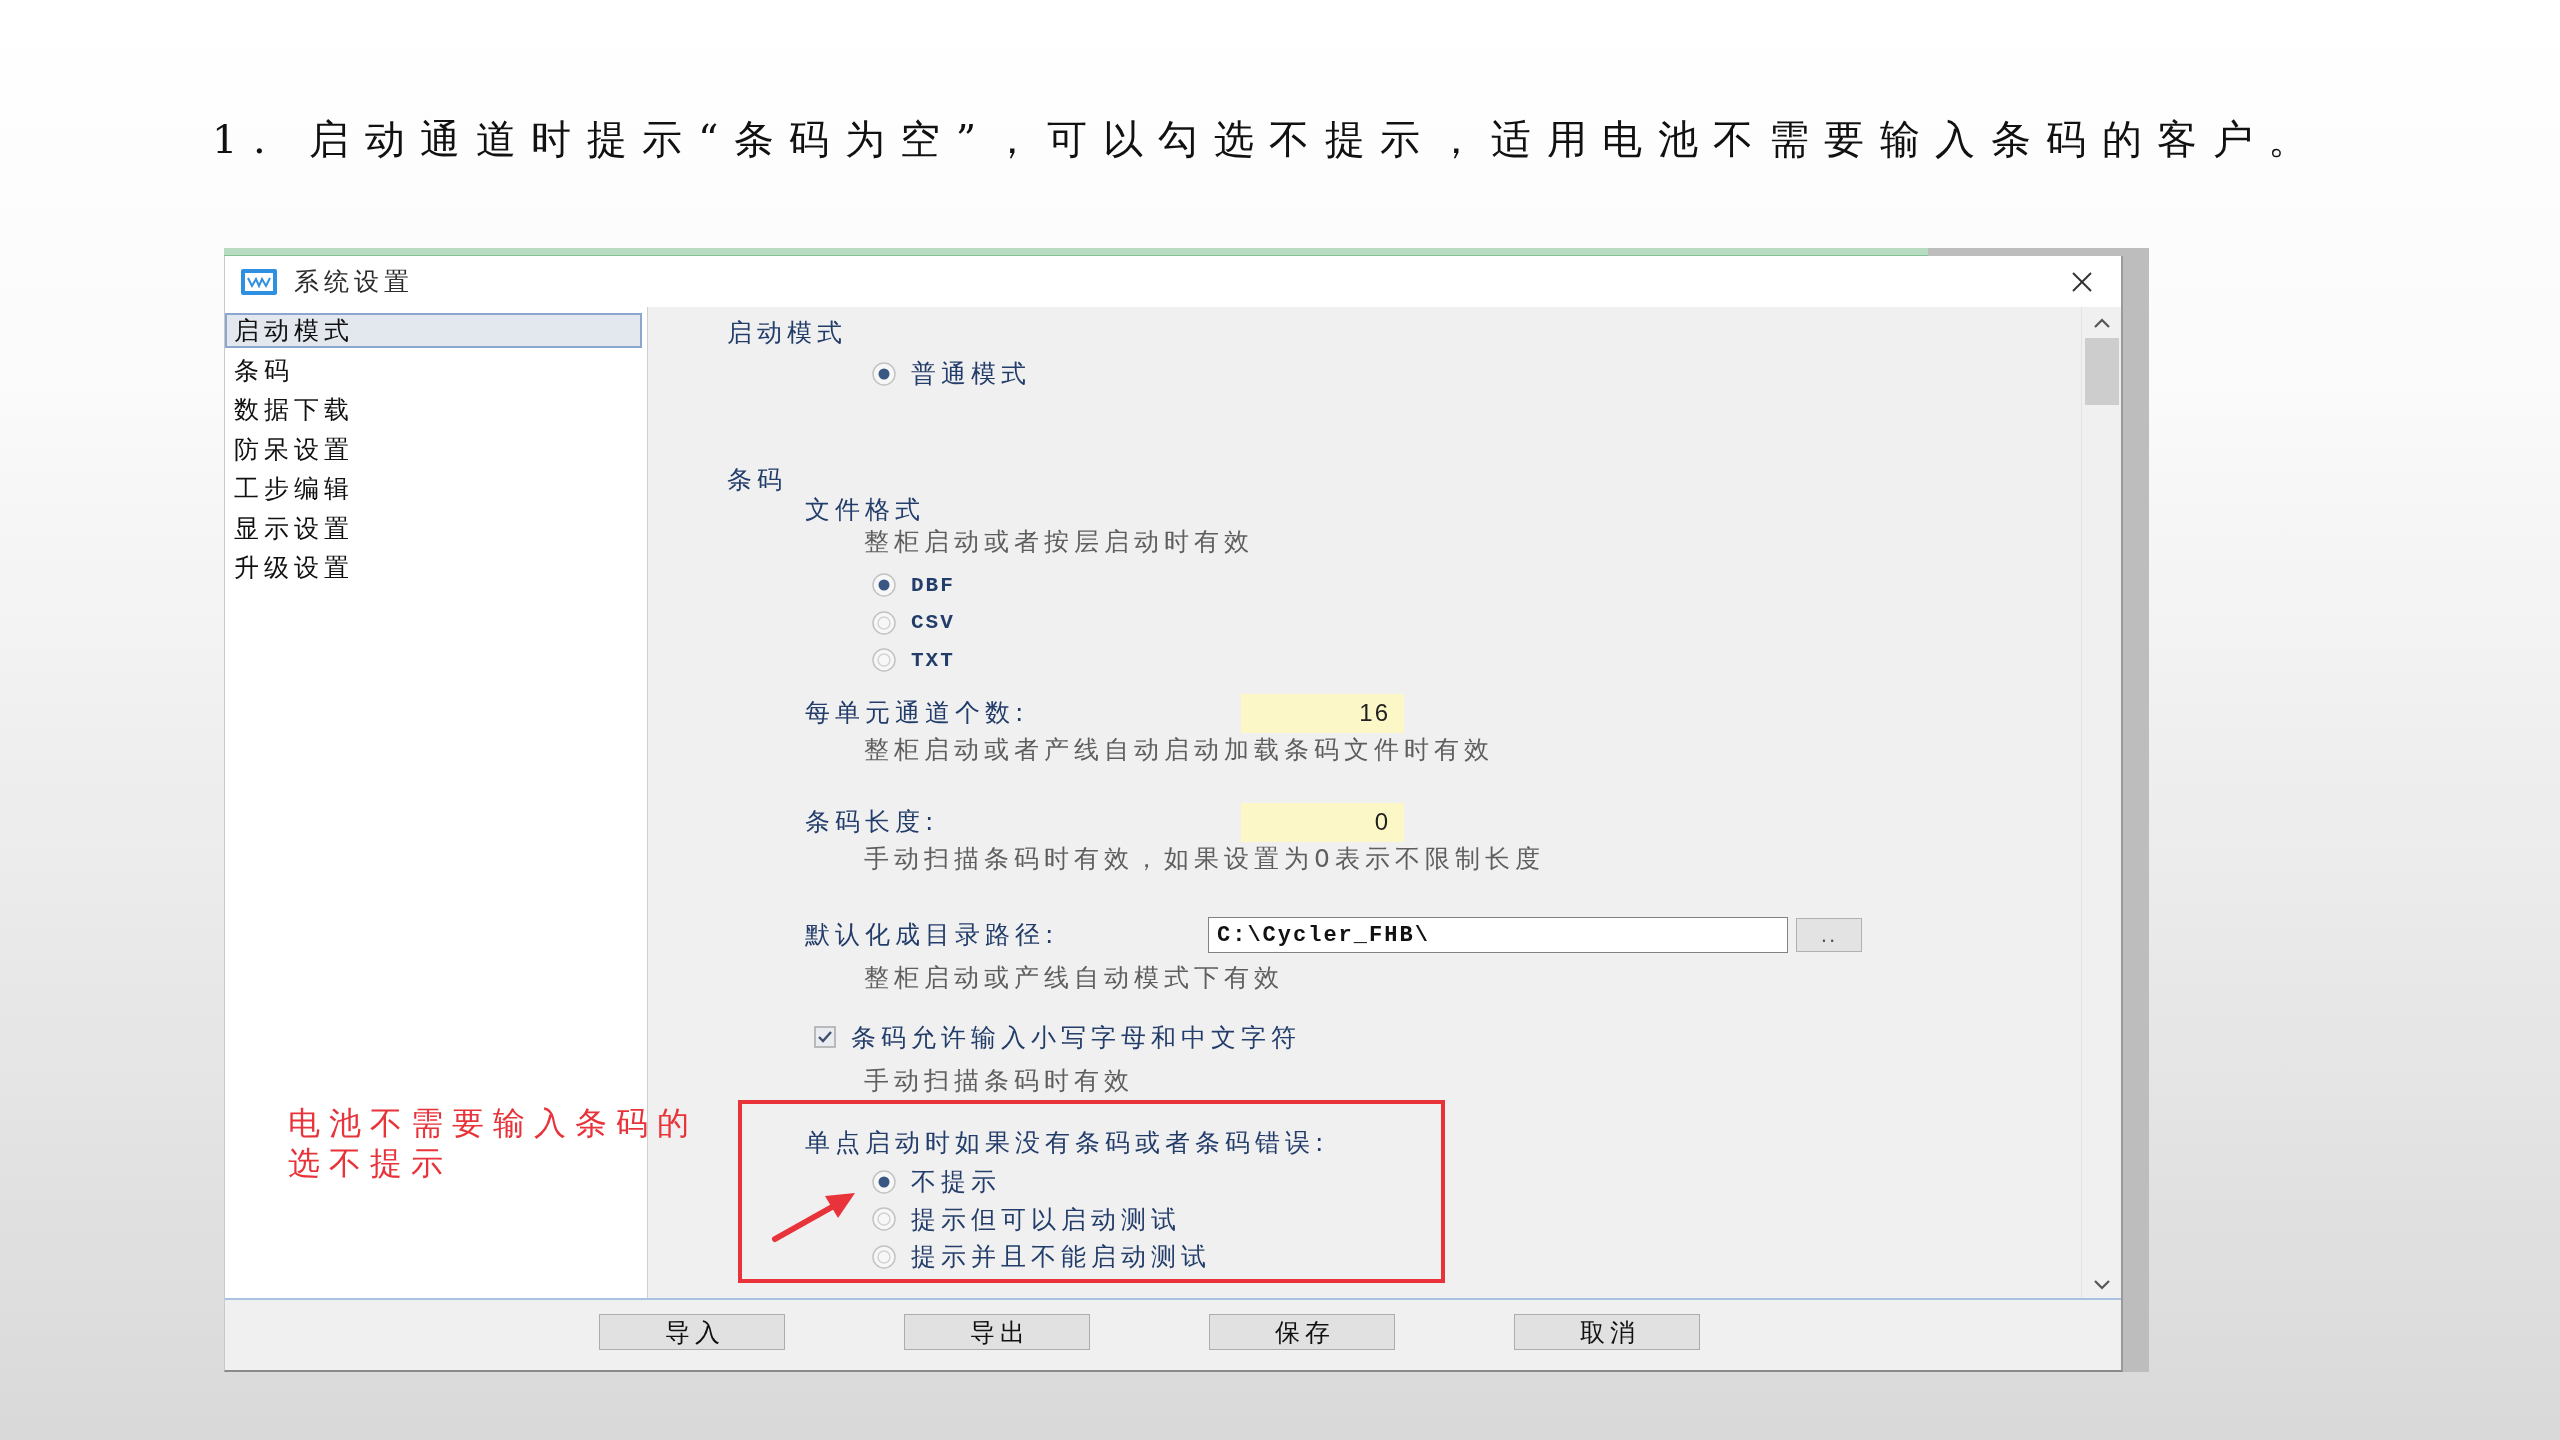  What do you see at coordinates (493, 1143) in the screenshot?
I see `annotation-note: 电池不需要输入条码的选不提示` at bounding box center [493, 1143].